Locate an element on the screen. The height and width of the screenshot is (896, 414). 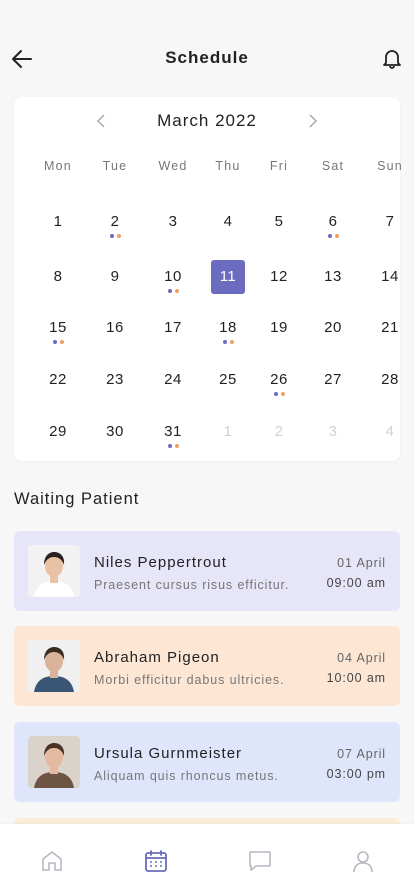
day-number: 15 is located at coordinates (58, 327).